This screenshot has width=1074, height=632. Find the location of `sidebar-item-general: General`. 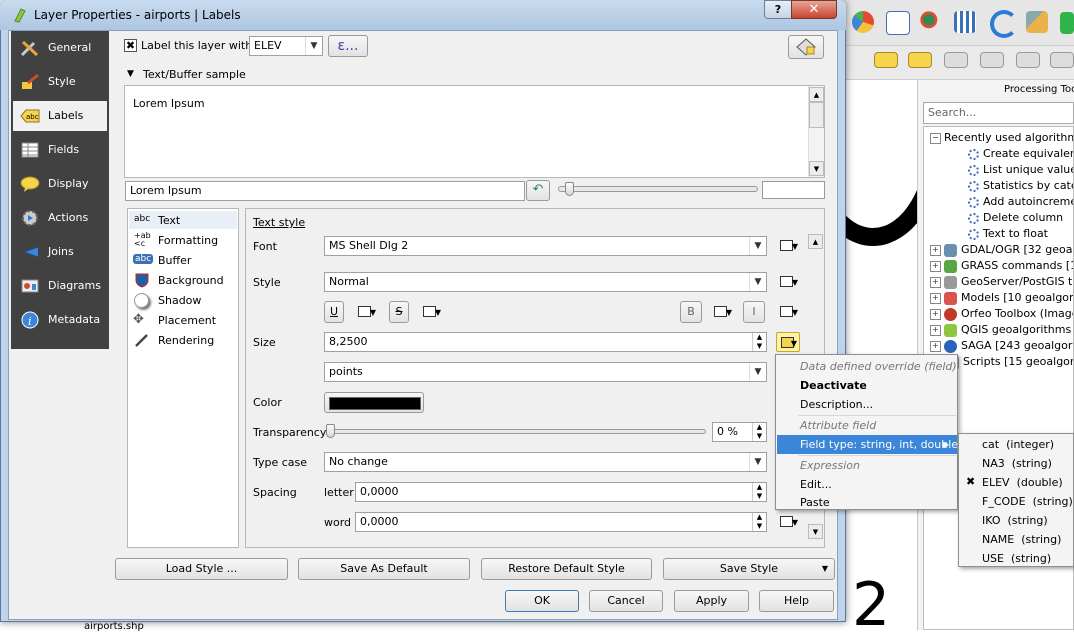

sidebar-item-general: General is located at coordinates (60, 48).